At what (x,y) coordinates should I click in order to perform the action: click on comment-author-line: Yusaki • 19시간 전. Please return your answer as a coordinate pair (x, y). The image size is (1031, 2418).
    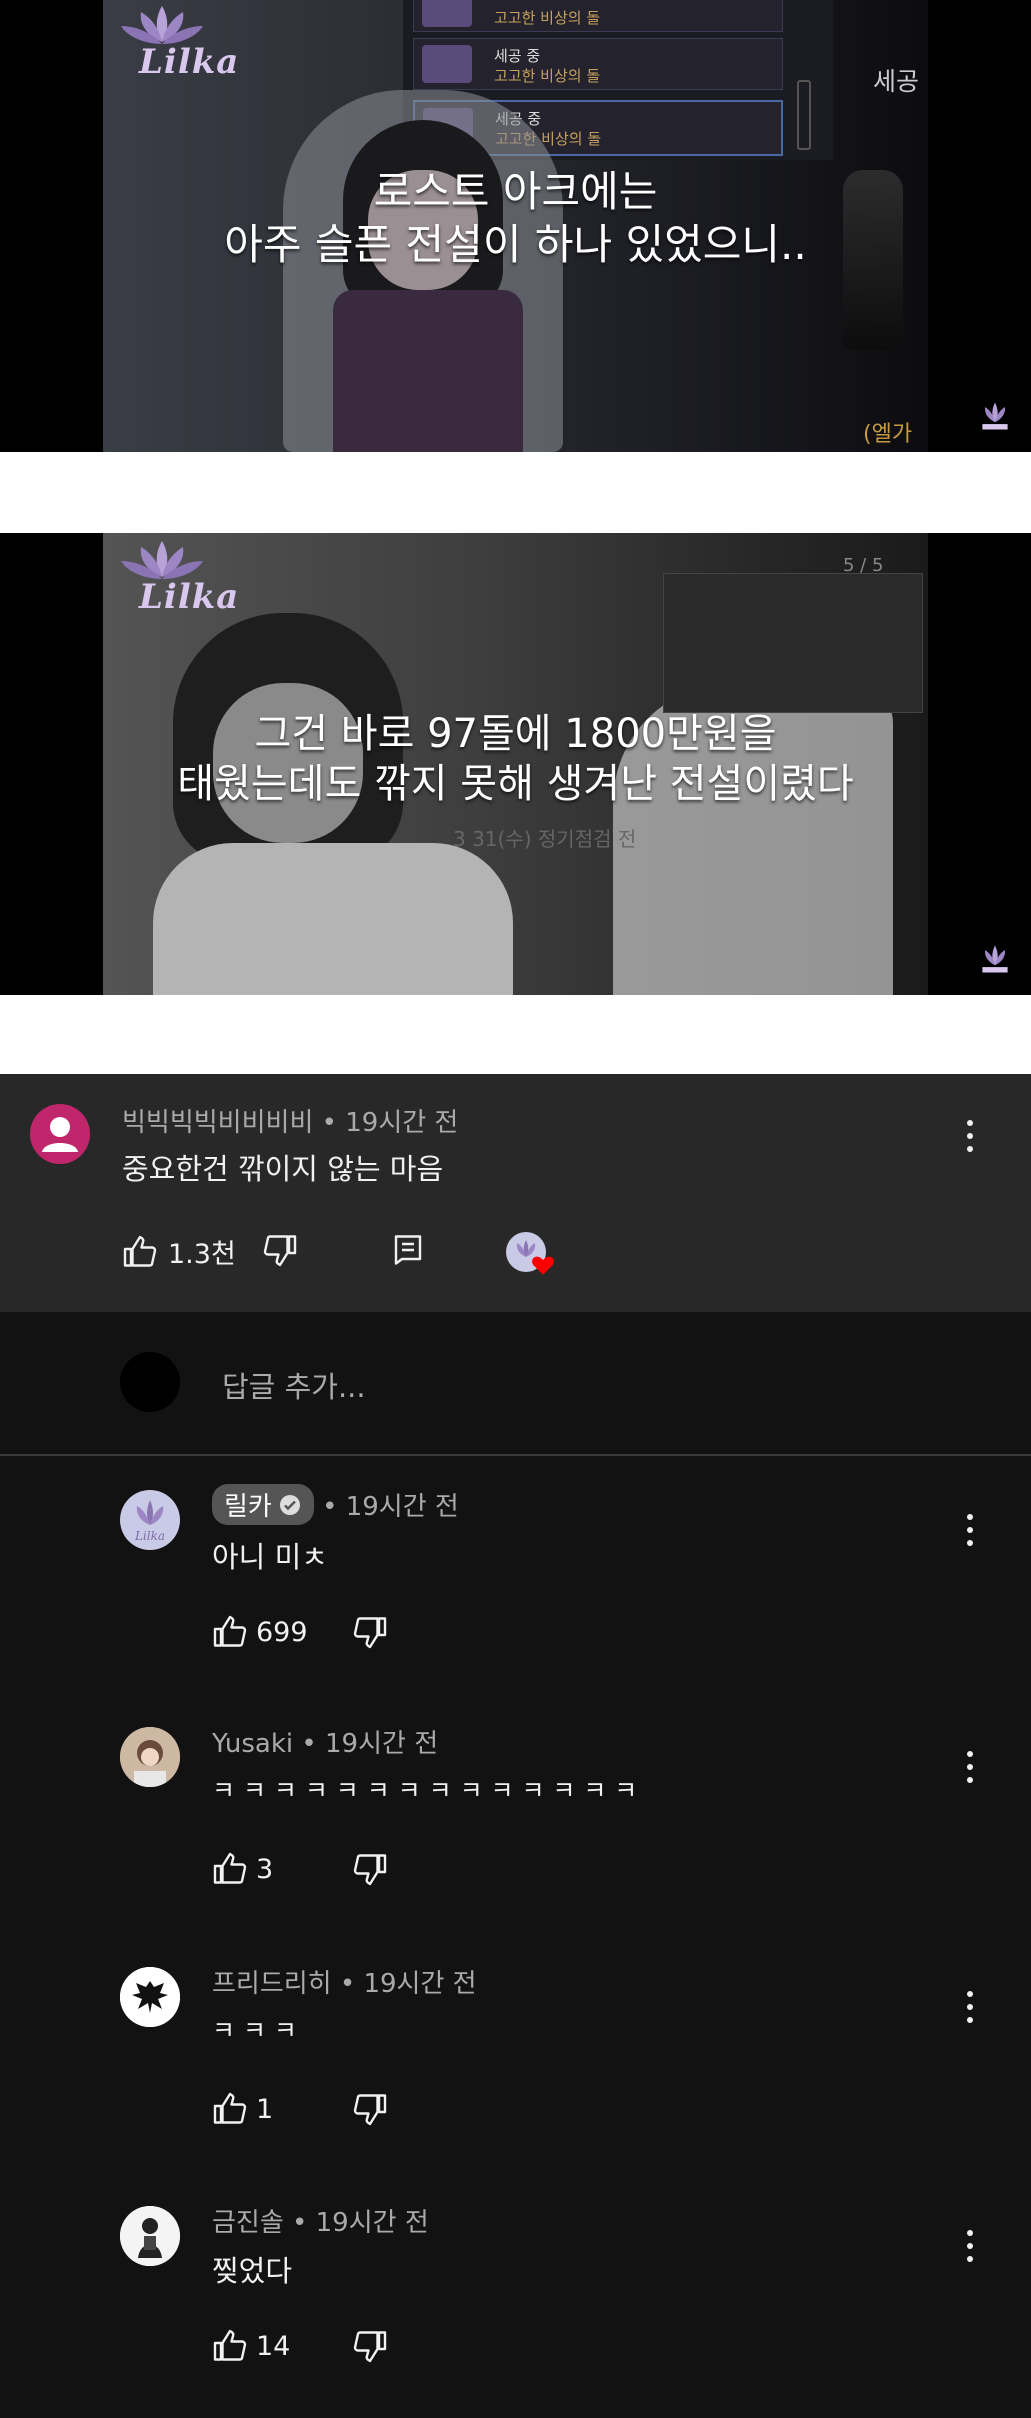
    Looking at the image, I should click on (325, 1741).